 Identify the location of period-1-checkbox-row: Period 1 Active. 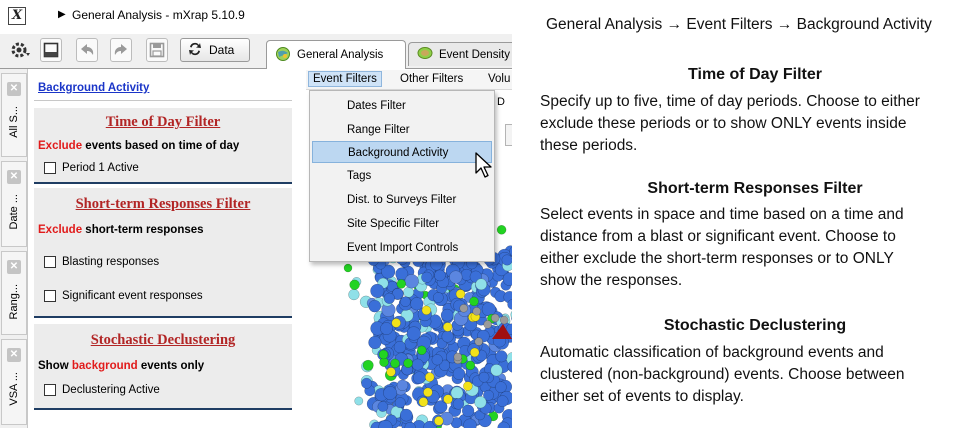
(91, 168).